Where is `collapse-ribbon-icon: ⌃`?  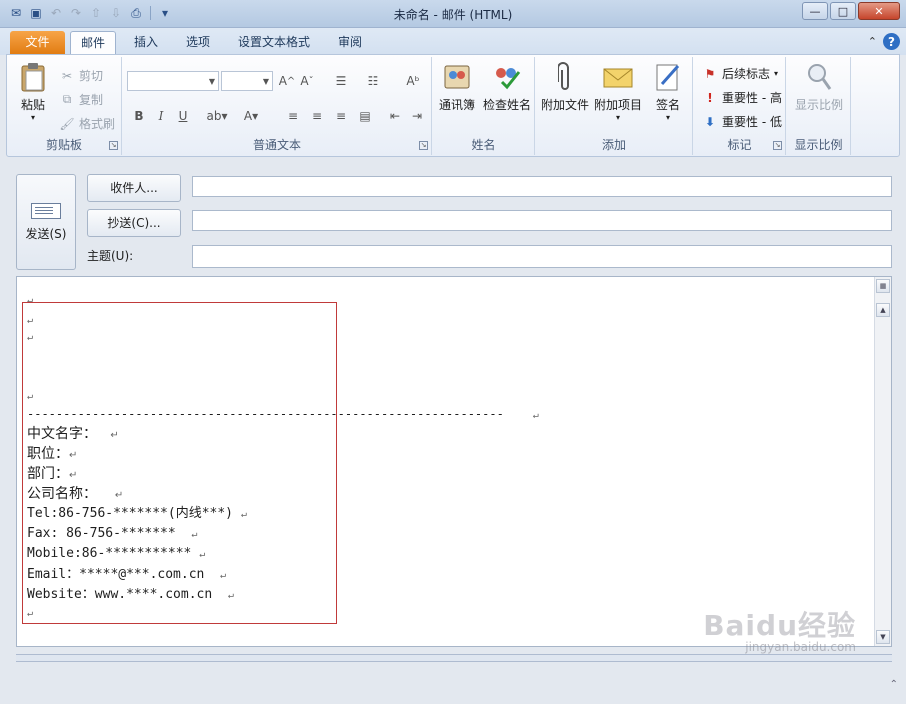 collapse-ribbon-icon: ⌃ is located at coordinates (872, 41).